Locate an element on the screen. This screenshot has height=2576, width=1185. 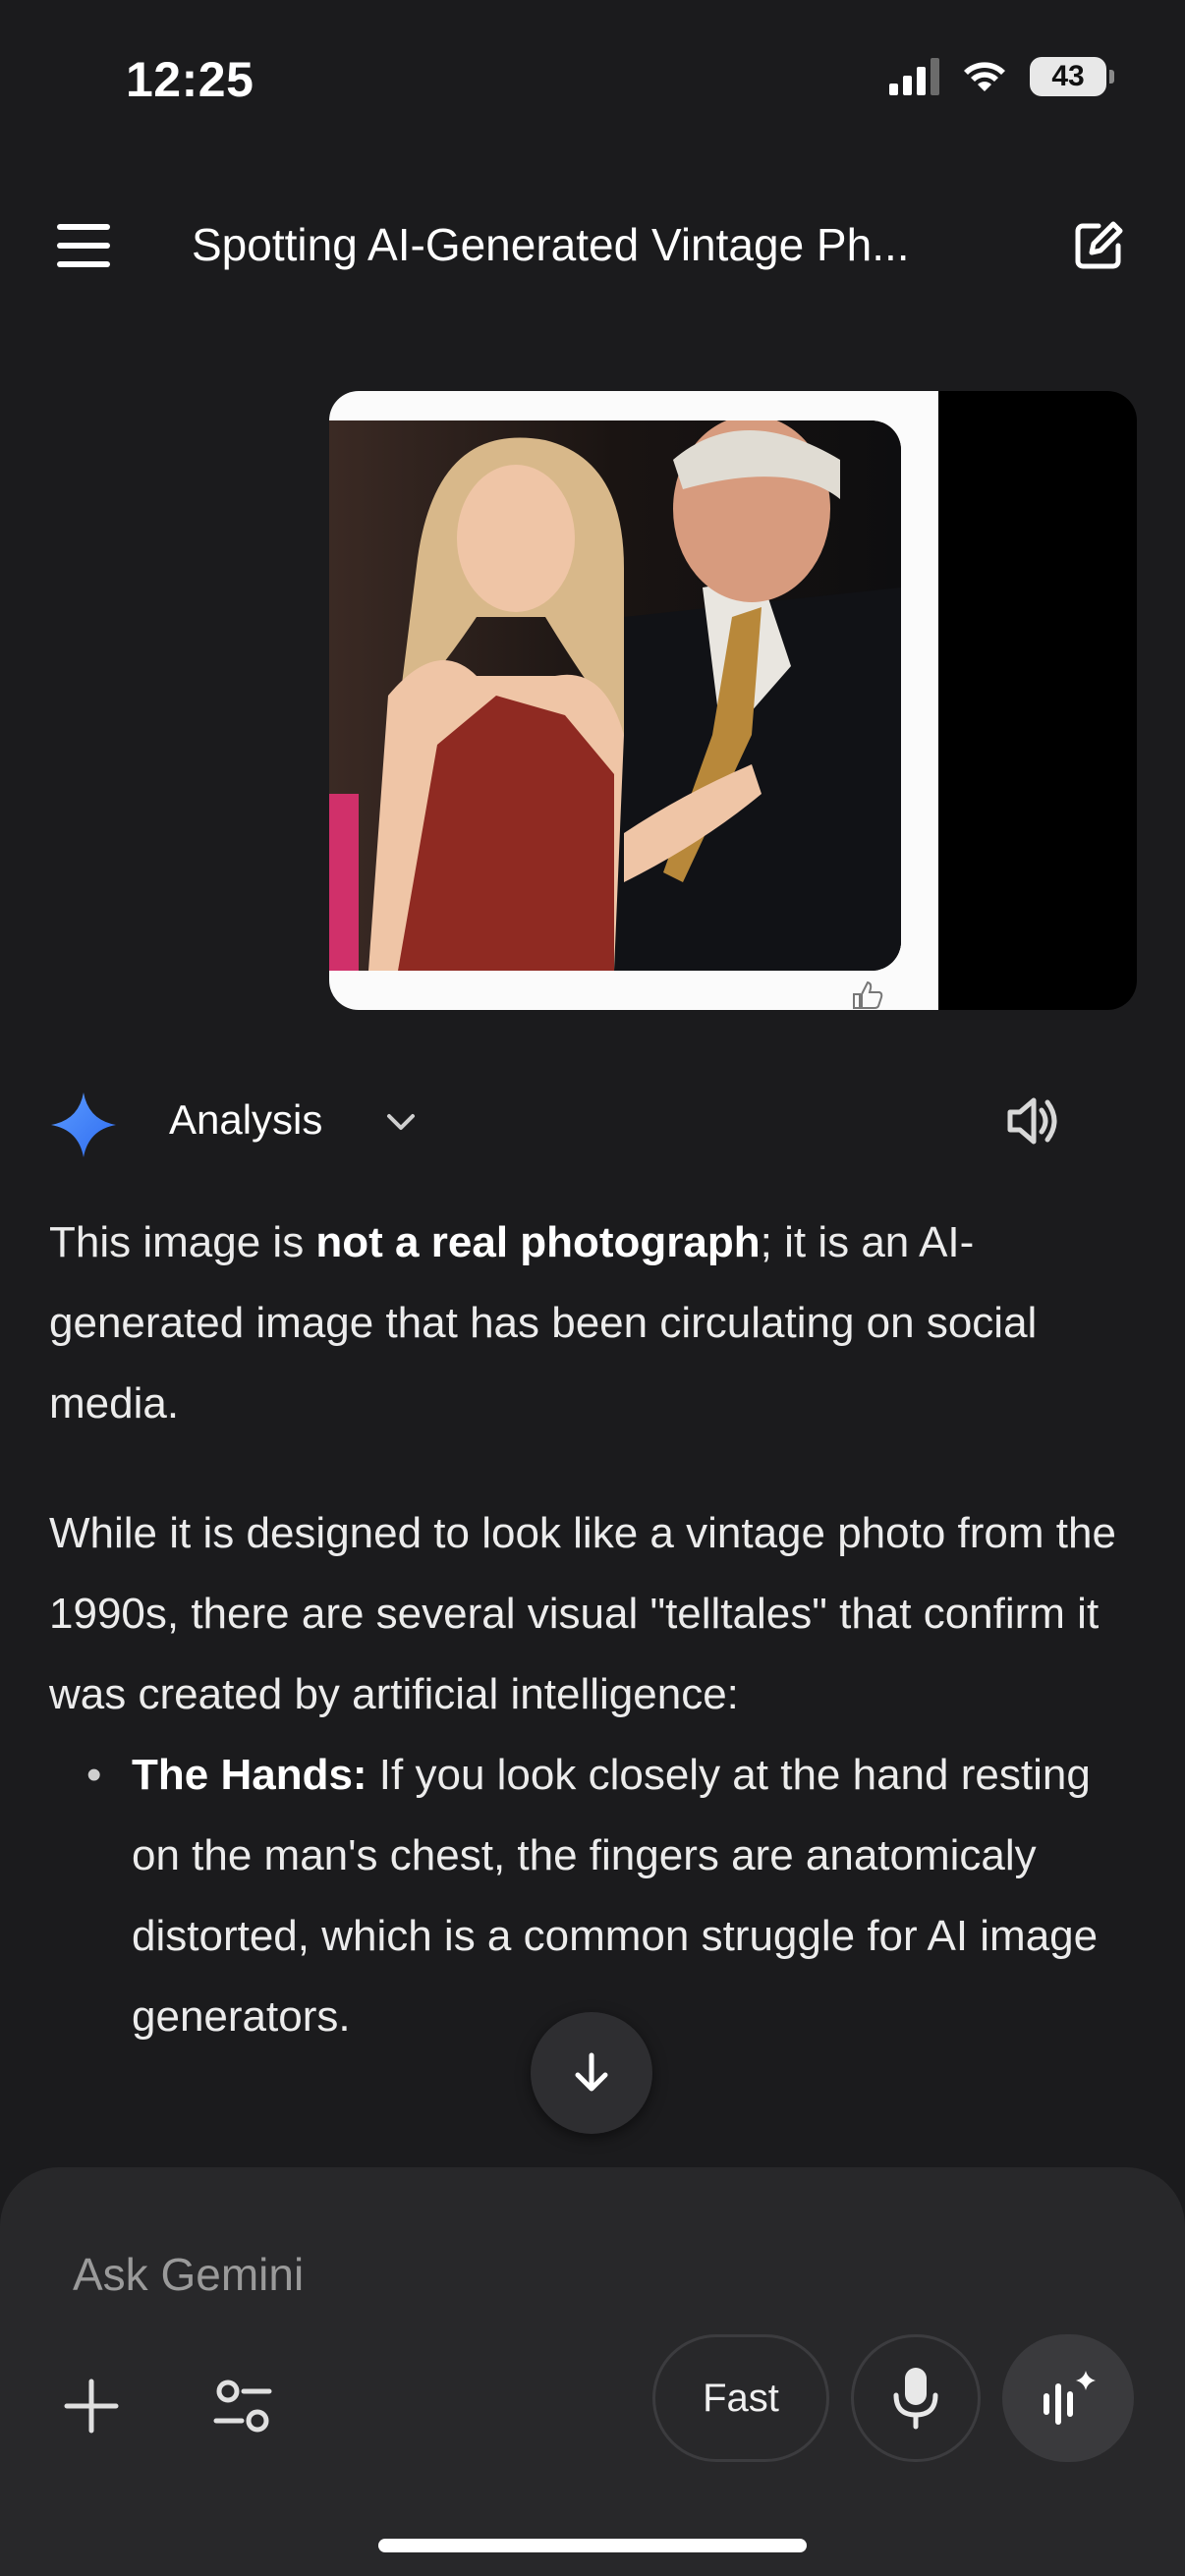
menu-icon is located at coordinates (84, 245).